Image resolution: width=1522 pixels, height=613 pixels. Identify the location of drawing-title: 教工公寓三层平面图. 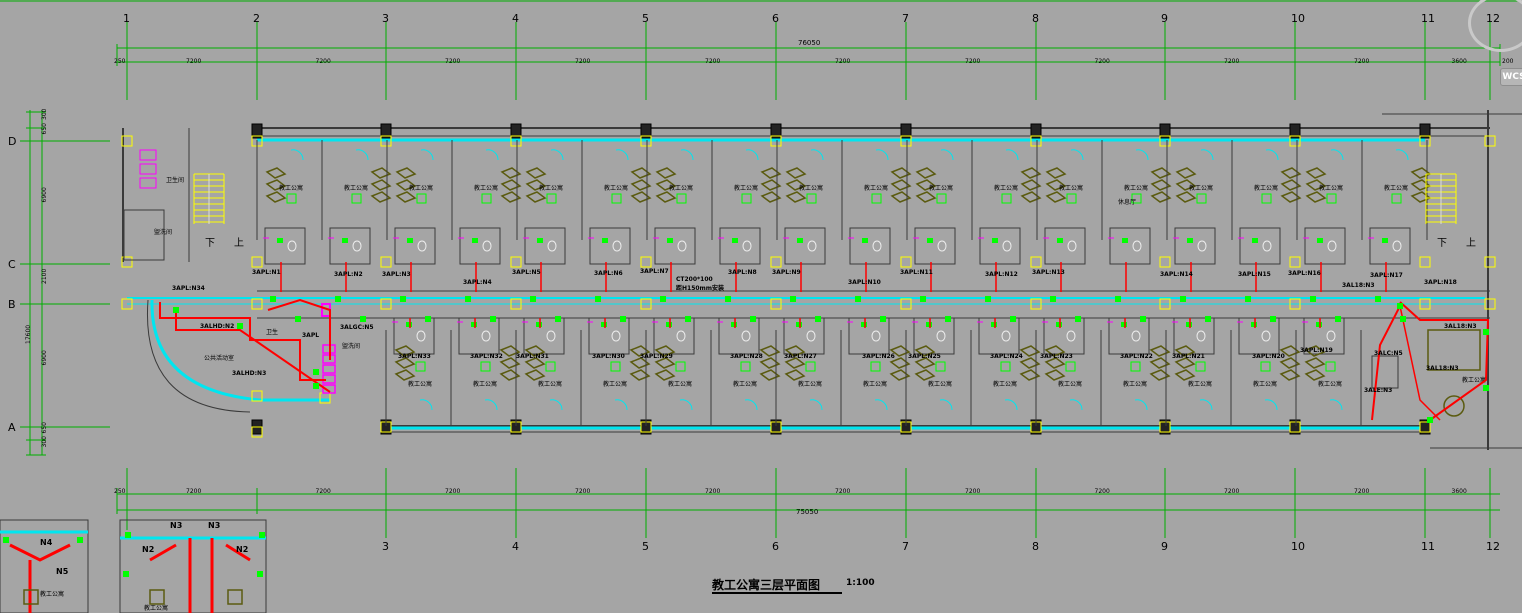
(766, 585).